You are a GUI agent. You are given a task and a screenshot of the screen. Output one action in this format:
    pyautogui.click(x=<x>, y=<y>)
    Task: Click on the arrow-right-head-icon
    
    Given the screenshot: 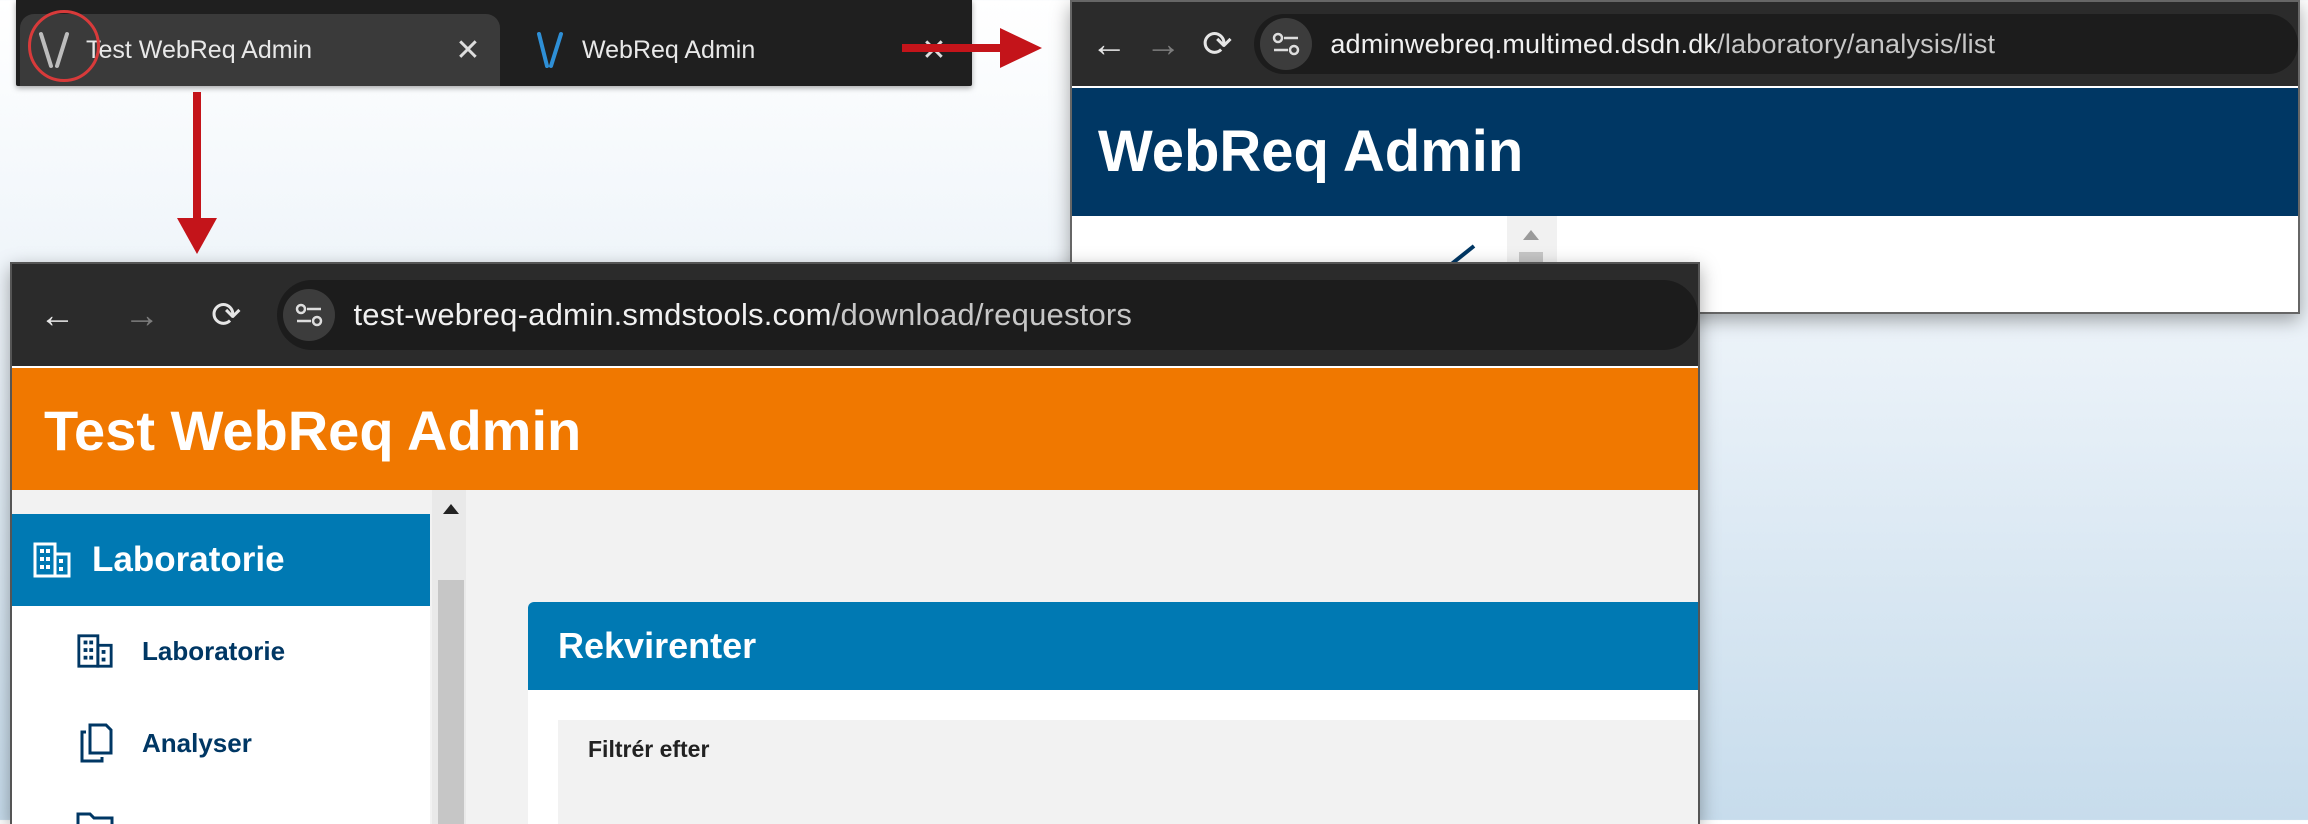 What is the action you would take?
    pyautogui.click(x=1021, y=48)
    